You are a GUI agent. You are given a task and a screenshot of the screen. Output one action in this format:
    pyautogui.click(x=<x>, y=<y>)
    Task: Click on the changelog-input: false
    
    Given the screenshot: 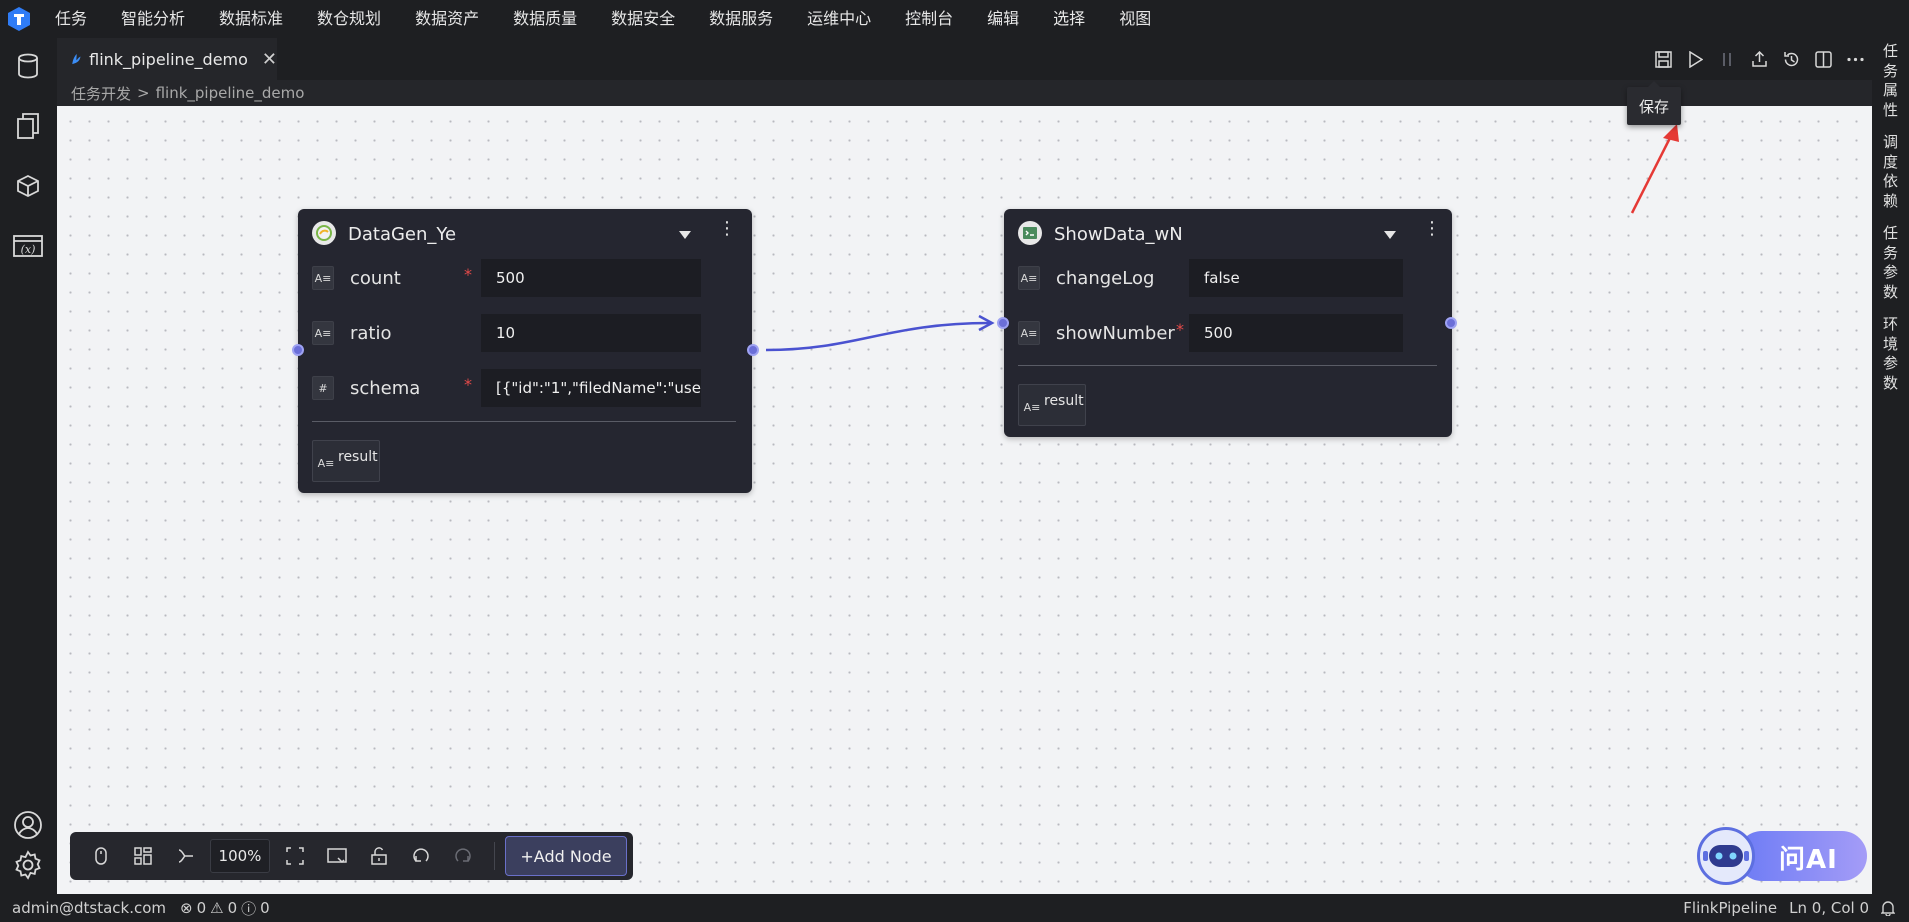 What is the action you would take?
    pyautogui.click(x=1296, y=278)
    